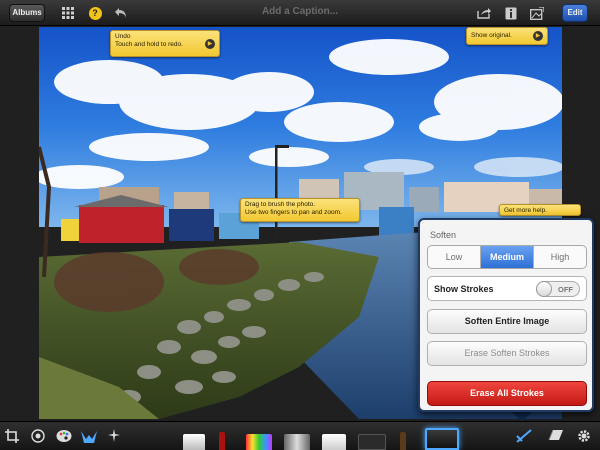 This screenshot has width=600, height=450. What do you see at coordinates (507, 321) in the screenshot?
I see `soften-entire-image-button: Soften Entire Image` at bounding box center [507, 321].